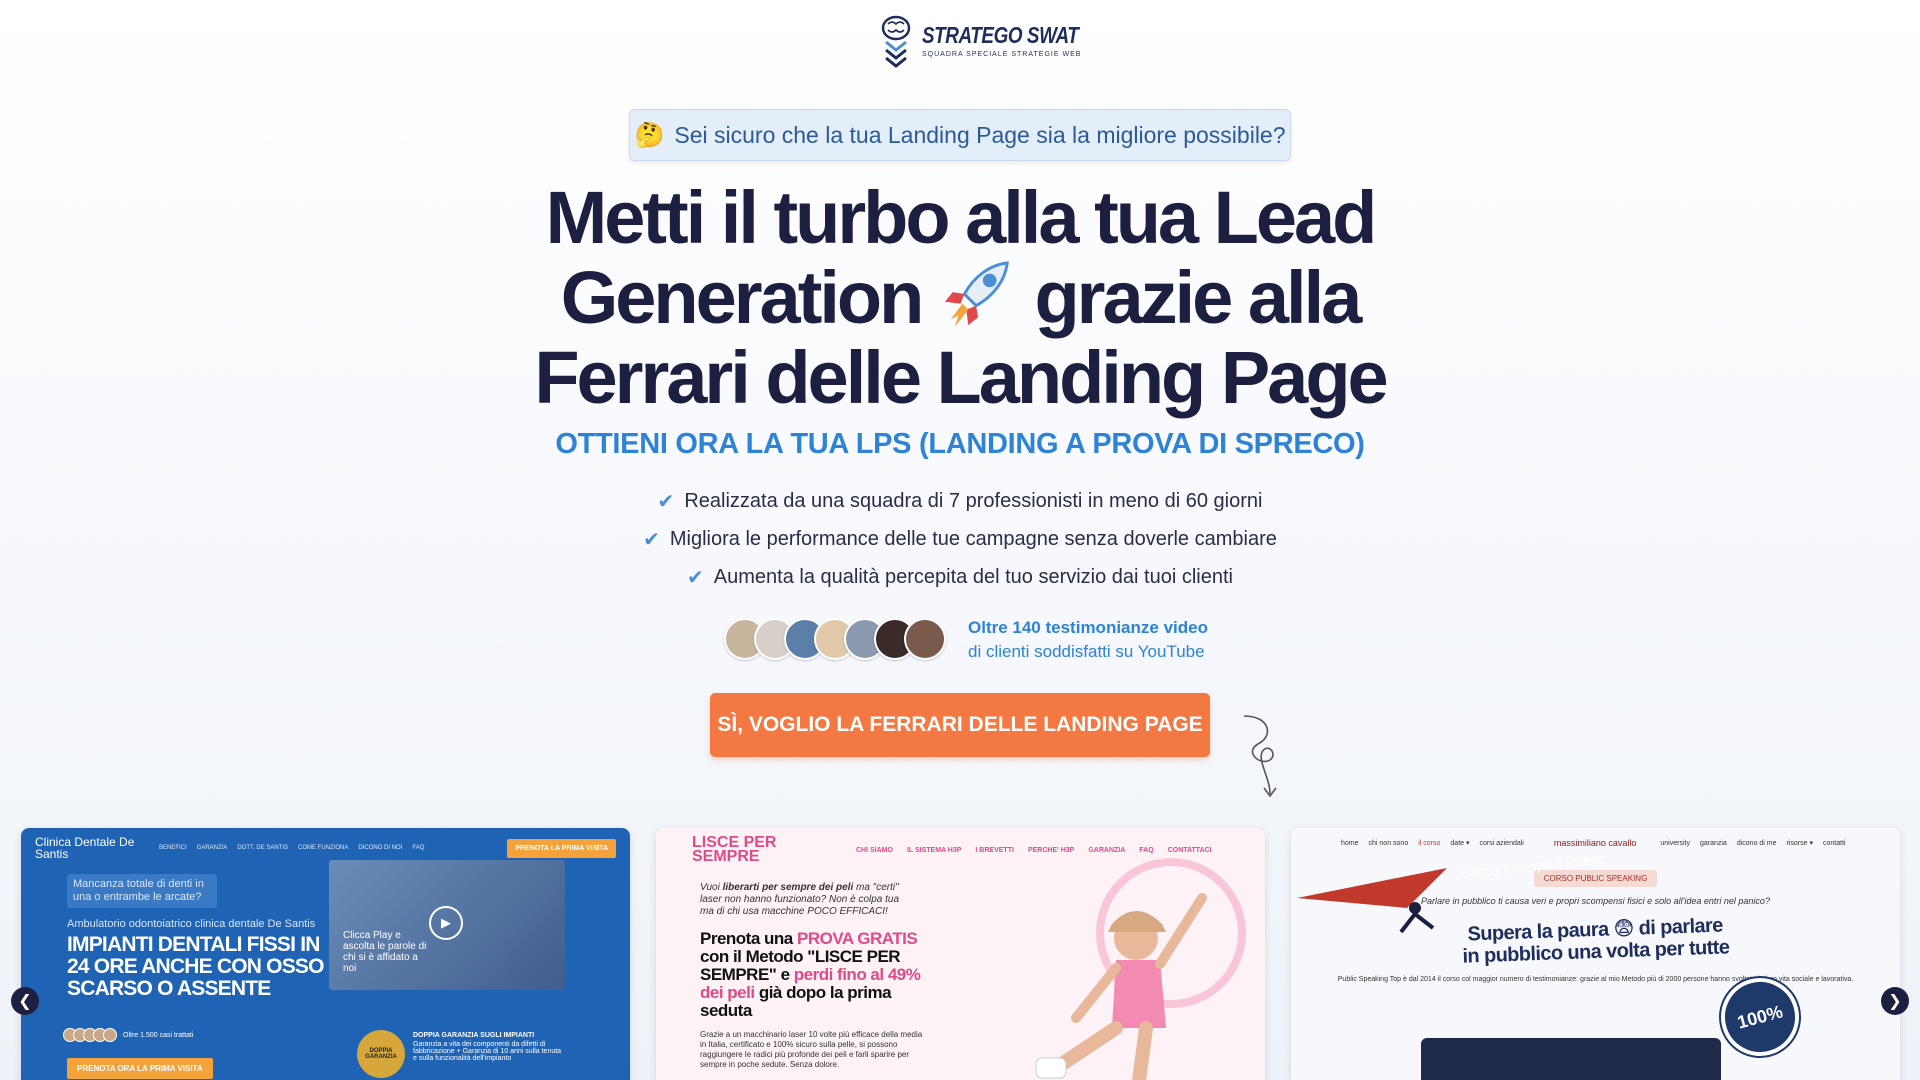 This screenshot has width=1920, height=1080. Describe the element at coordinates (380, 848) in the screenshot. I see `card-menu-item: DICONO DI NOI` at that location.